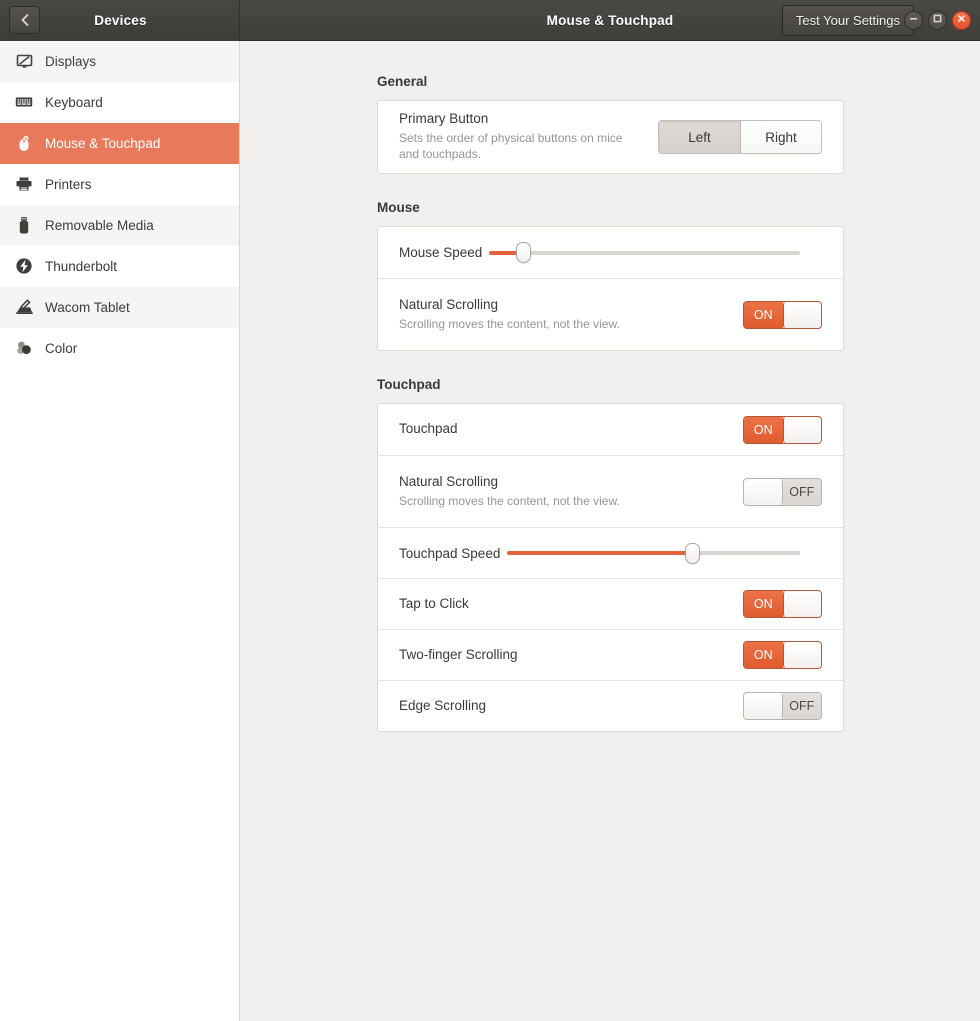 This screenshot has width=980, height=1021. I want to click on edge-scrolling-toggle: OFF, so click(782, 706).